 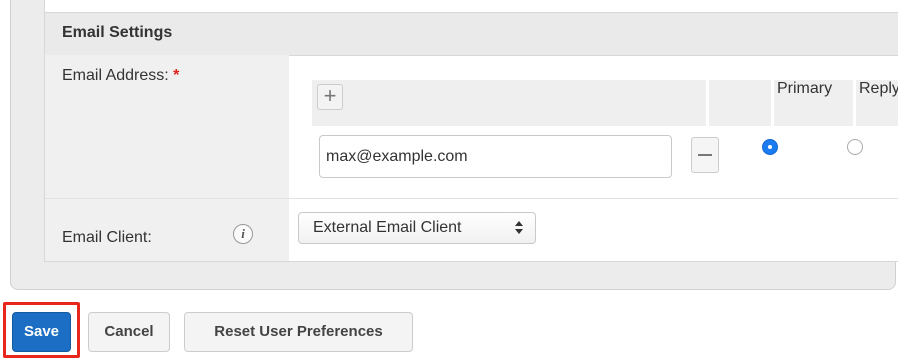 I want to click on primary-radio, so click(x=770, y=147).